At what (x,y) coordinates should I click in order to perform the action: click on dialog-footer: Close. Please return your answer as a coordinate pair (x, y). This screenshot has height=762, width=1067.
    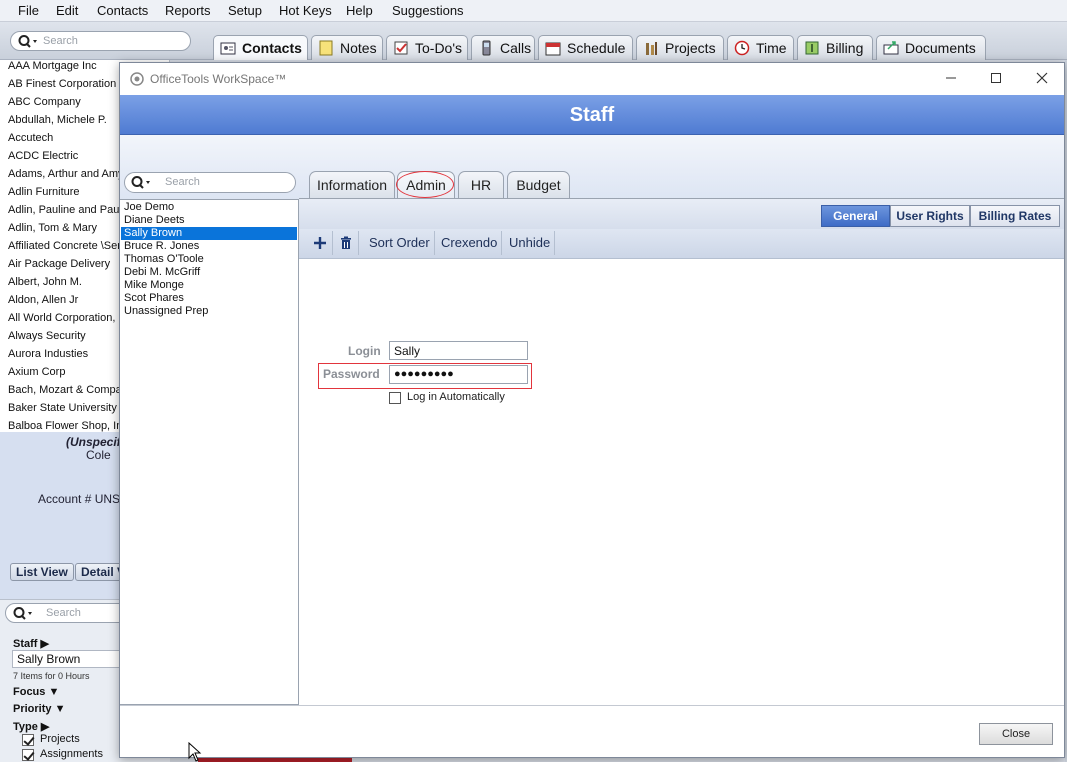
    Looking at the image, I should click on (592, 731).